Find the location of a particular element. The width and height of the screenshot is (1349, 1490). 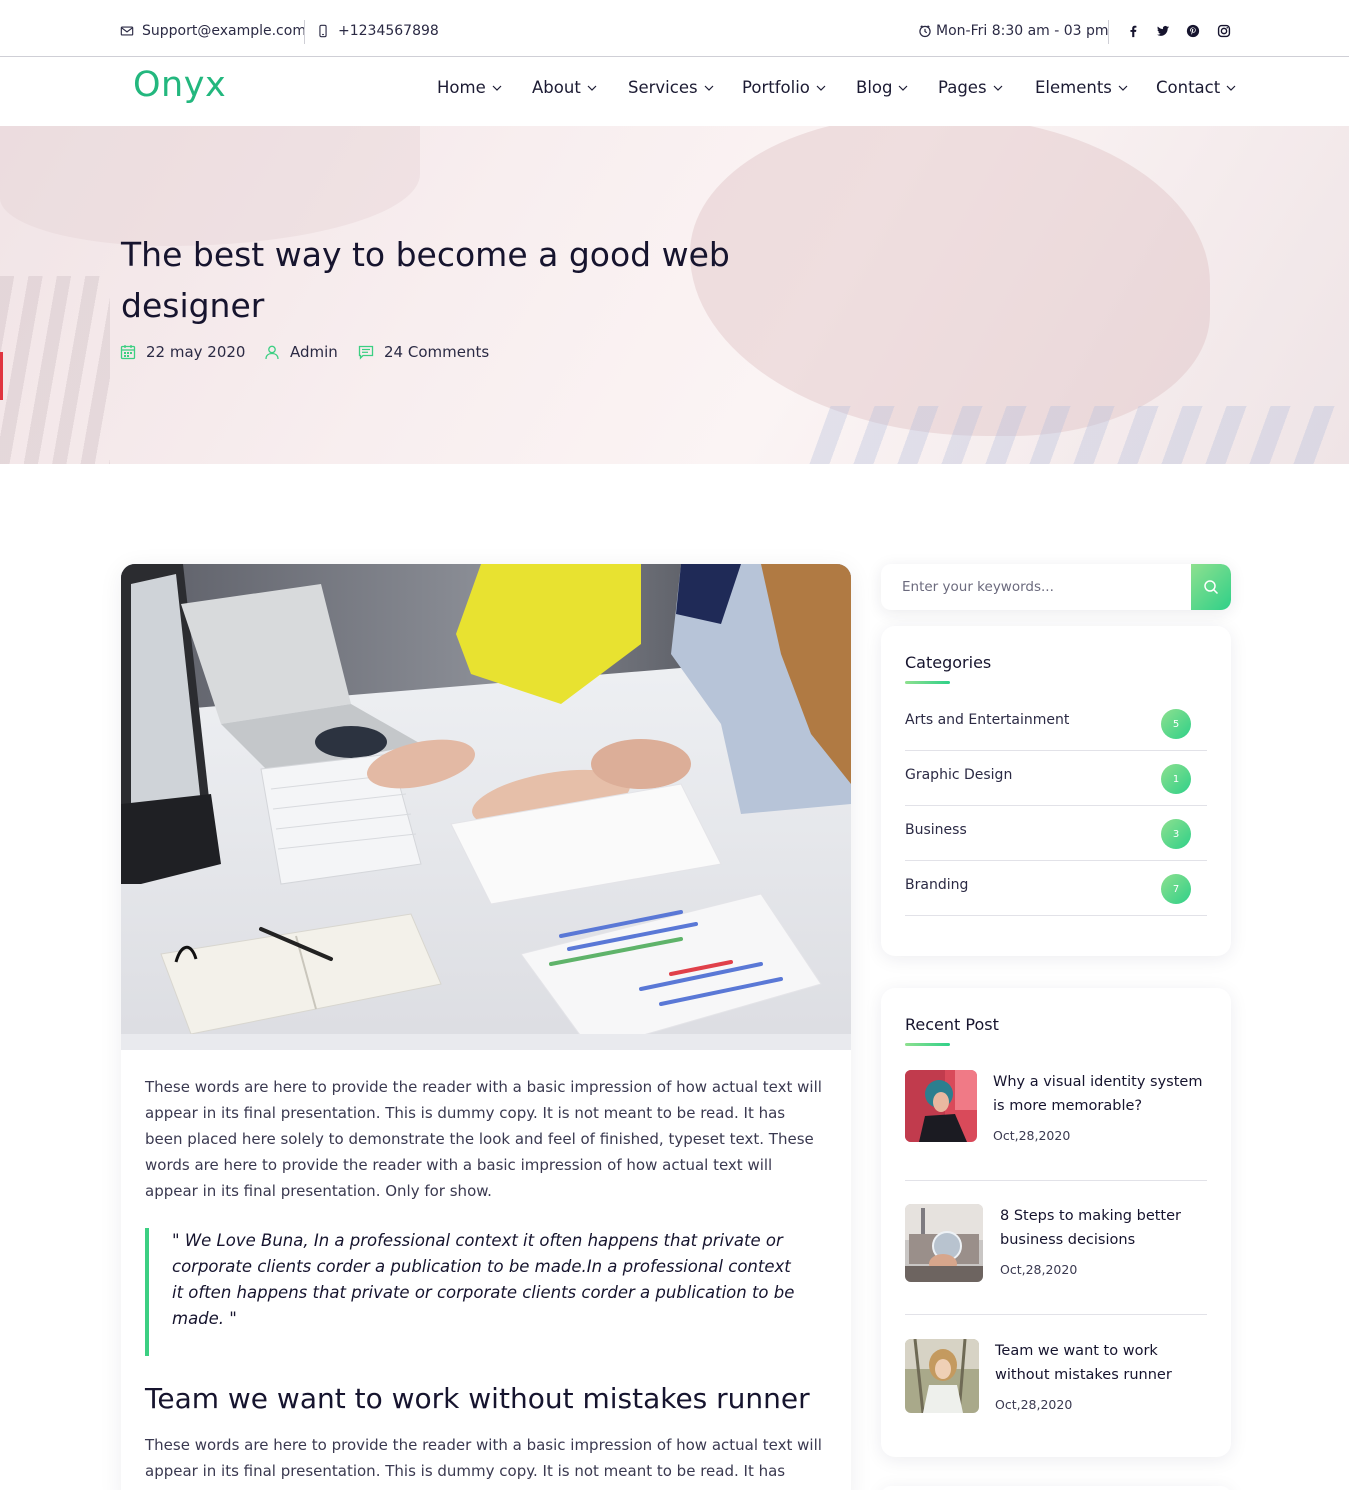

phone-icon is located at coordinates (323, 31).